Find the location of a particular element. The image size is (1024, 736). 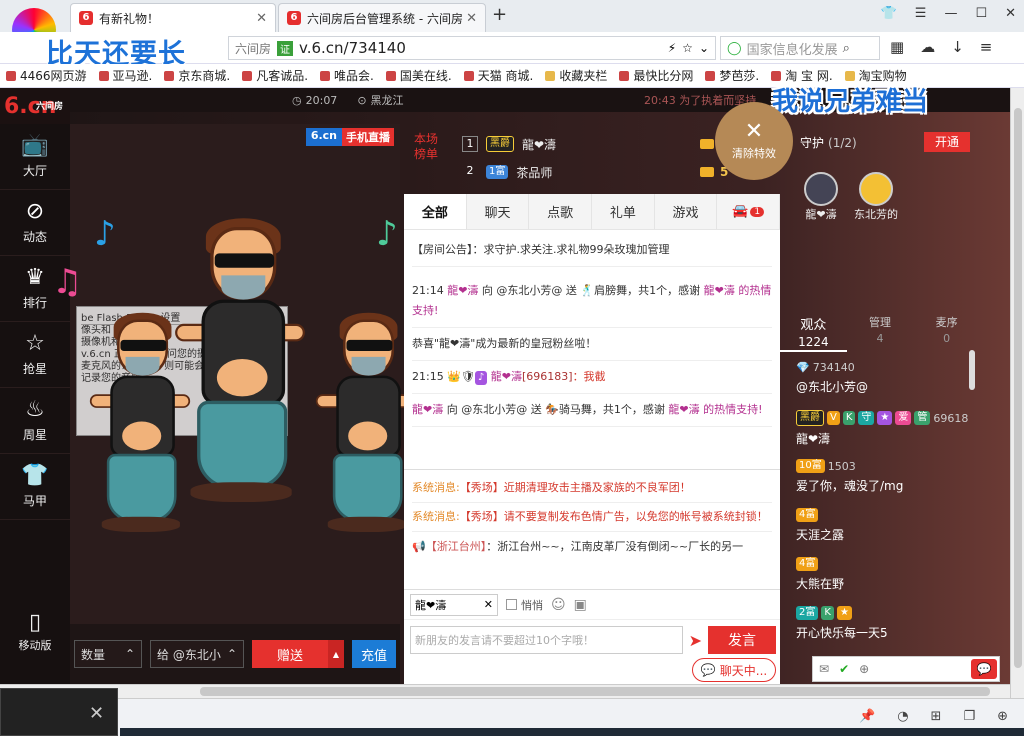

minimize-icon: — is located at coordinates (950, 13).